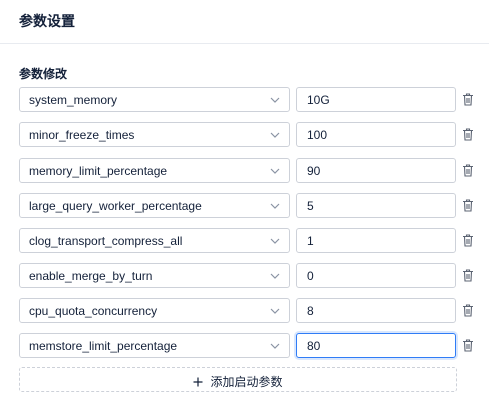 This screenshot has width=489, height=418. I want to click on plus-icon, so click(198, 382).